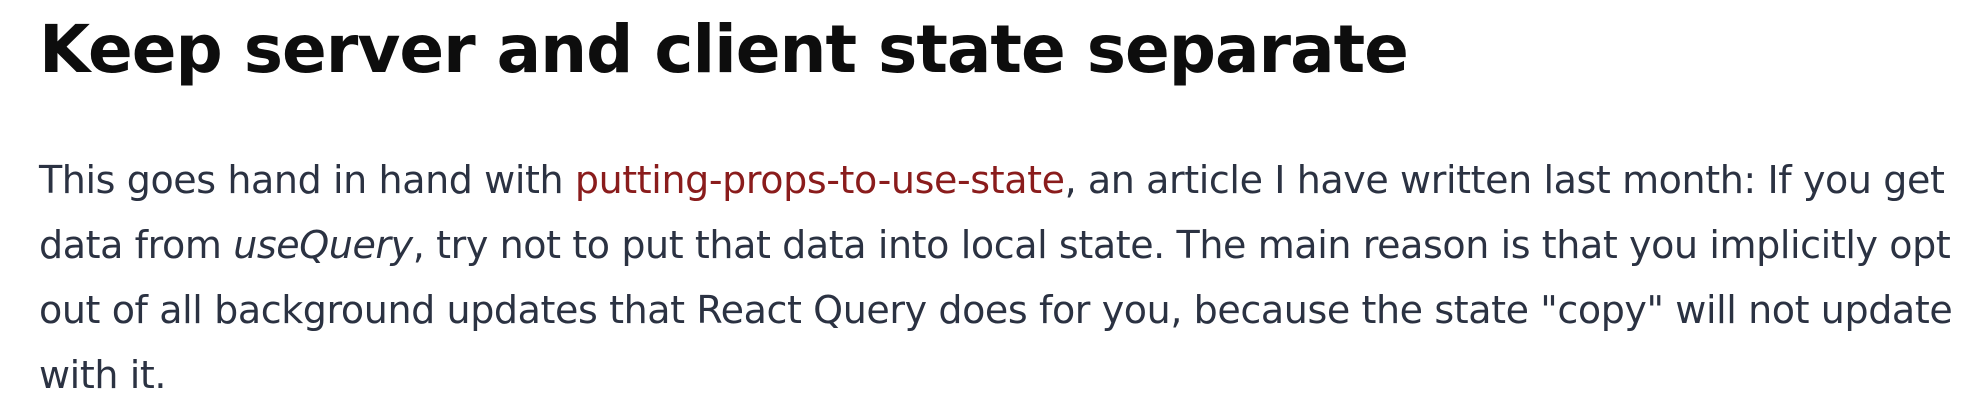 The width and height of the screenshot is (1984, 412). I want to click on putting-props-to-use-state-link: putting-props-to-use-state, so click(820, 180).